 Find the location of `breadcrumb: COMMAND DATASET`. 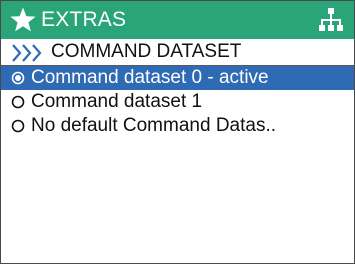

breadcrumb: COMMAND DATASET is located at coordinates (177, 52).